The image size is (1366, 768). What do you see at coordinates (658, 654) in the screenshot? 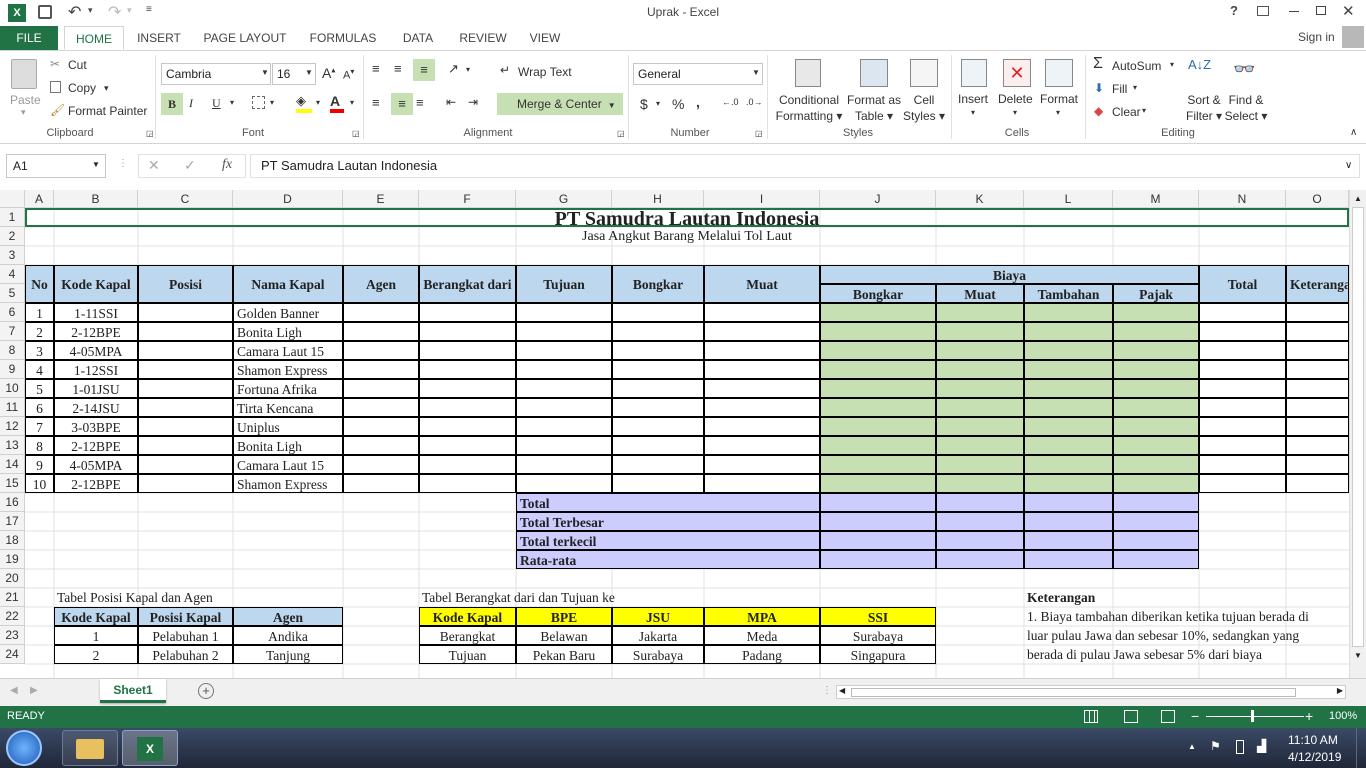
I see `table-berangkat-cell: Surabaya` at bounding box center [658, 654].